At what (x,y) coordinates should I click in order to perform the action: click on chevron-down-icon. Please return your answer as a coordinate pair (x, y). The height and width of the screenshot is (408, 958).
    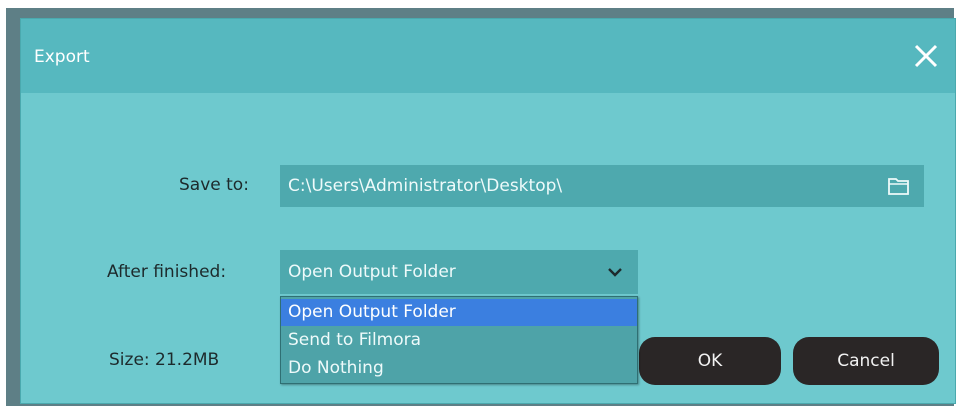
    Looking at the image, I should click on (615, 271).